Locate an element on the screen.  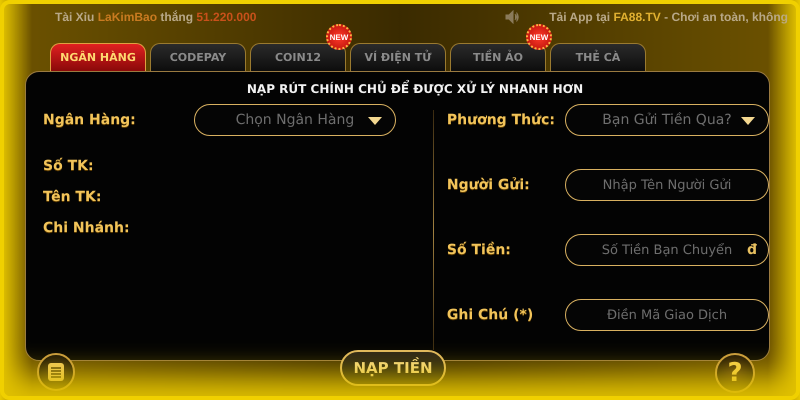
field-label: Ghi Chú (*) is located at coordinates (490, 315).